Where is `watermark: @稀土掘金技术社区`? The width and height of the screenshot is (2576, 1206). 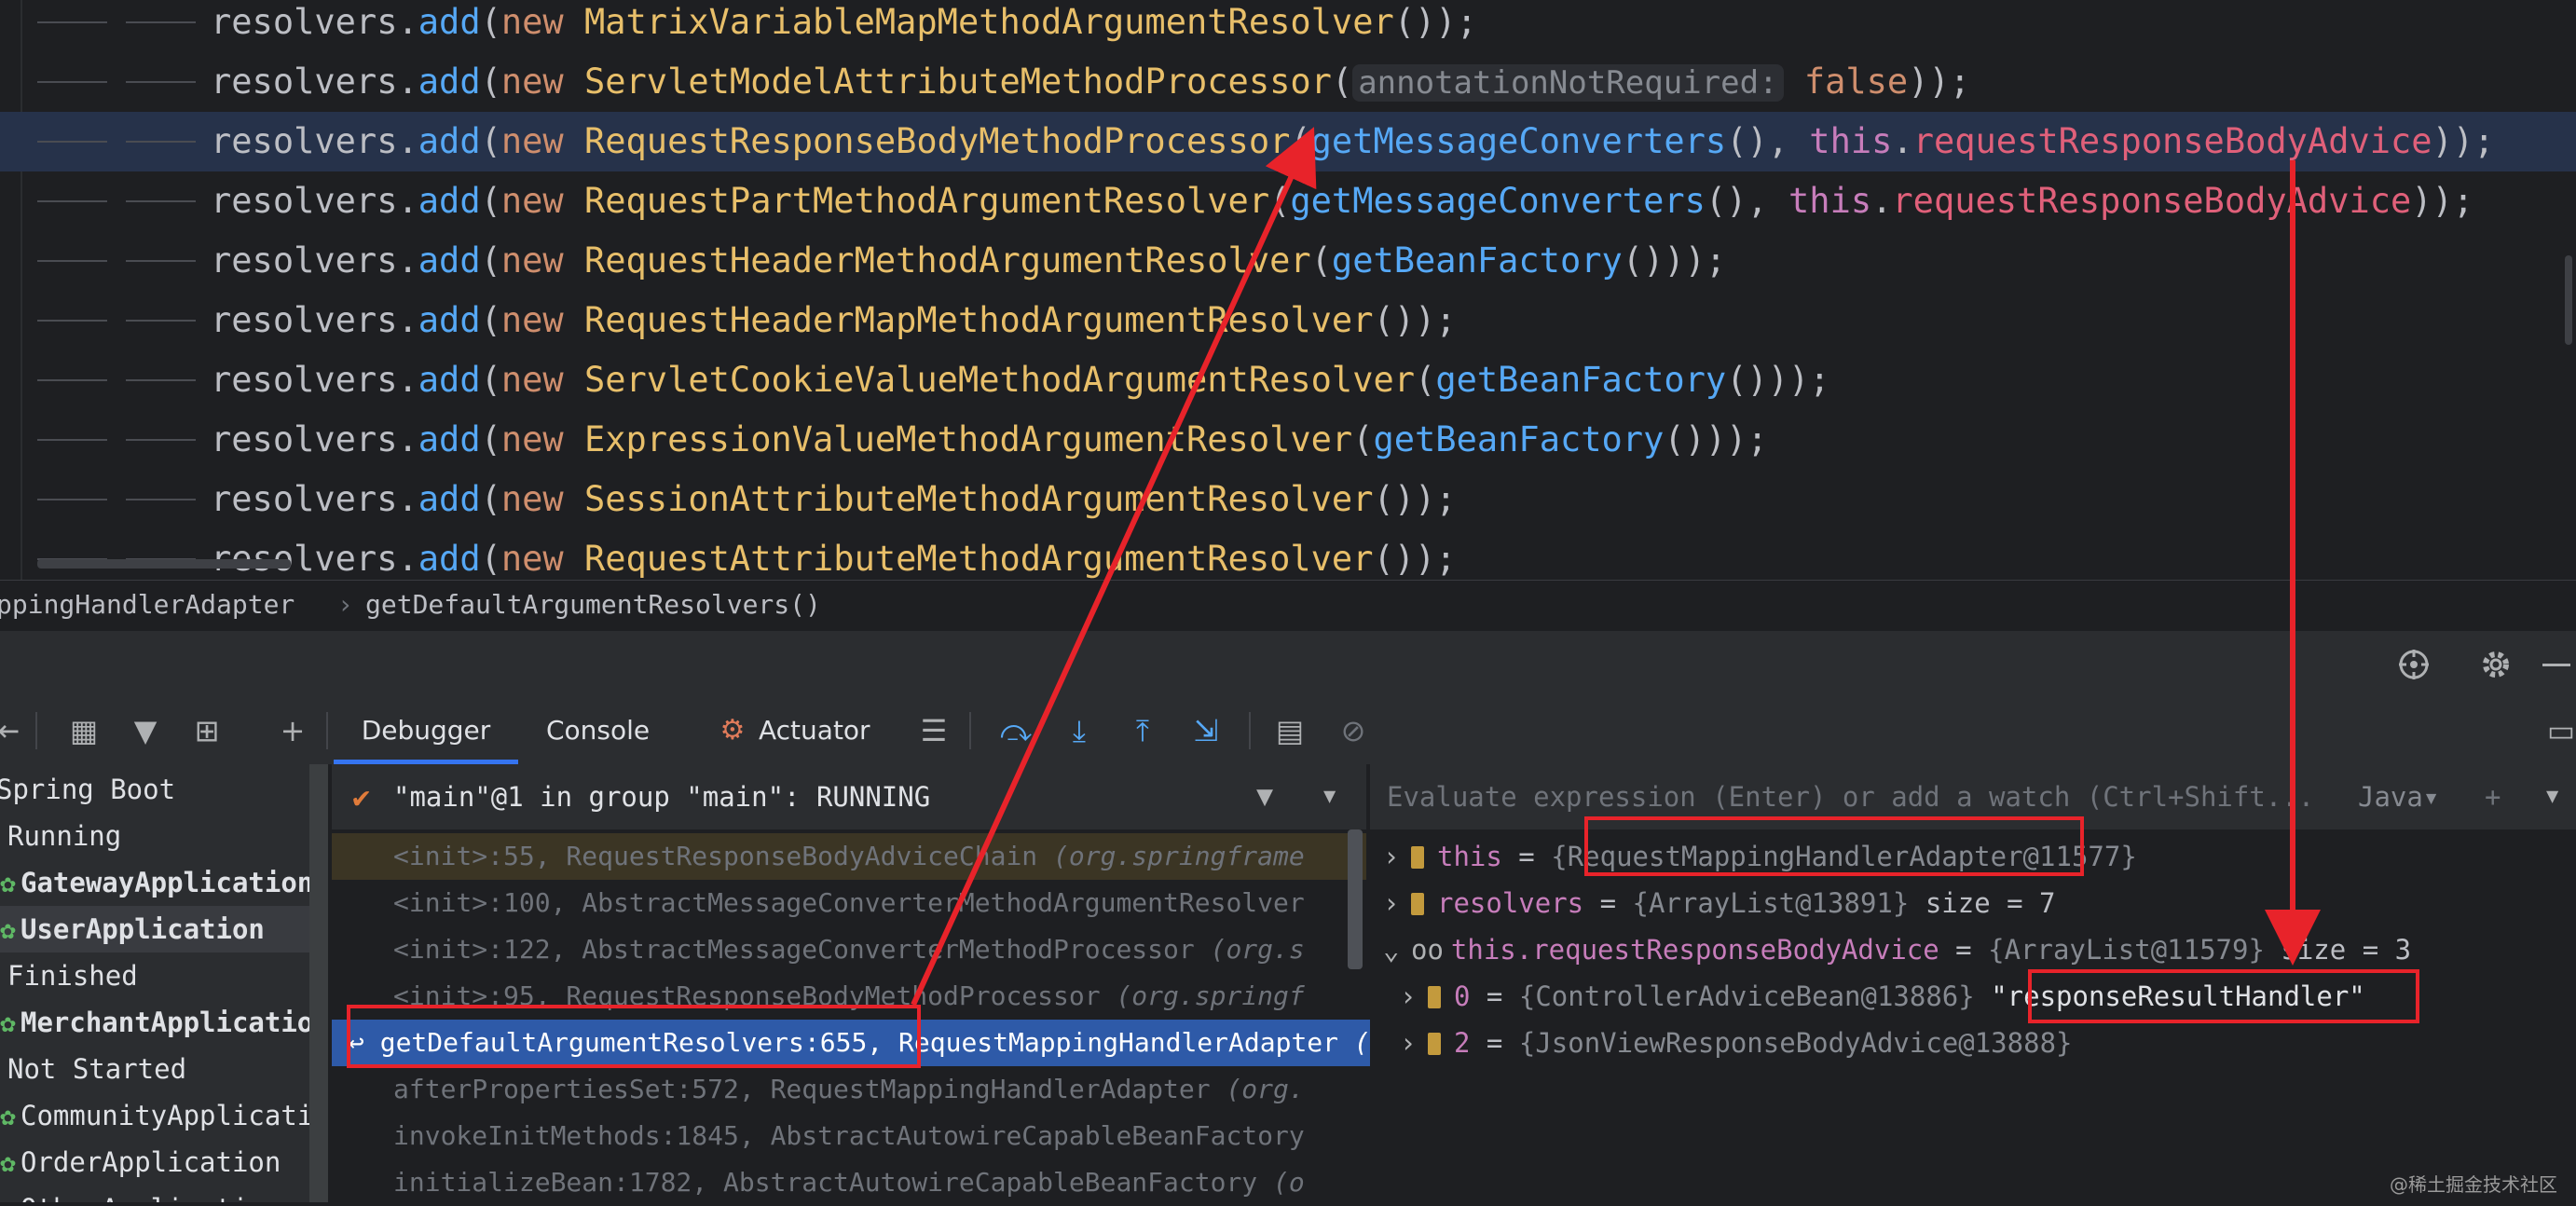 watermark: @稀土掘金技术社区 is located at coordinates (2473, 1184).